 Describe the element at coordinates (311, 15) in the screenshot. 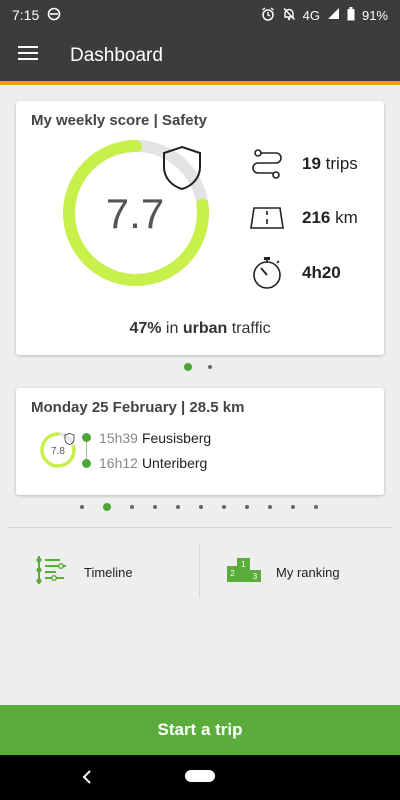

I see `network-type: 4G` at that location.